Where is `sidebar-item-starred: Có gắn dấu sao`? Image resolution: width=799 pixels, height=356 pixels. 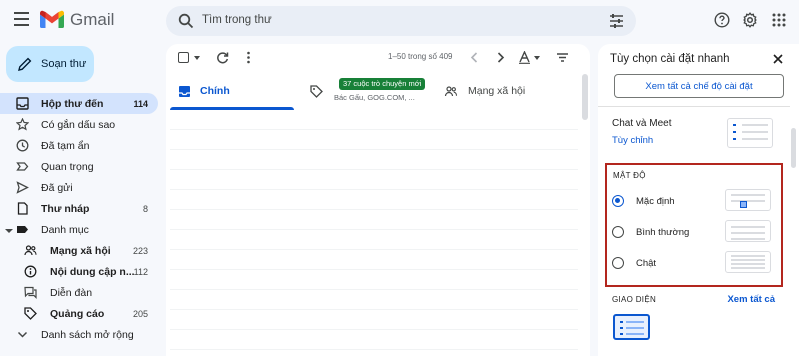 sidebar-item-starred: Có gắn dấu sao is located at coordinates (79, 124).